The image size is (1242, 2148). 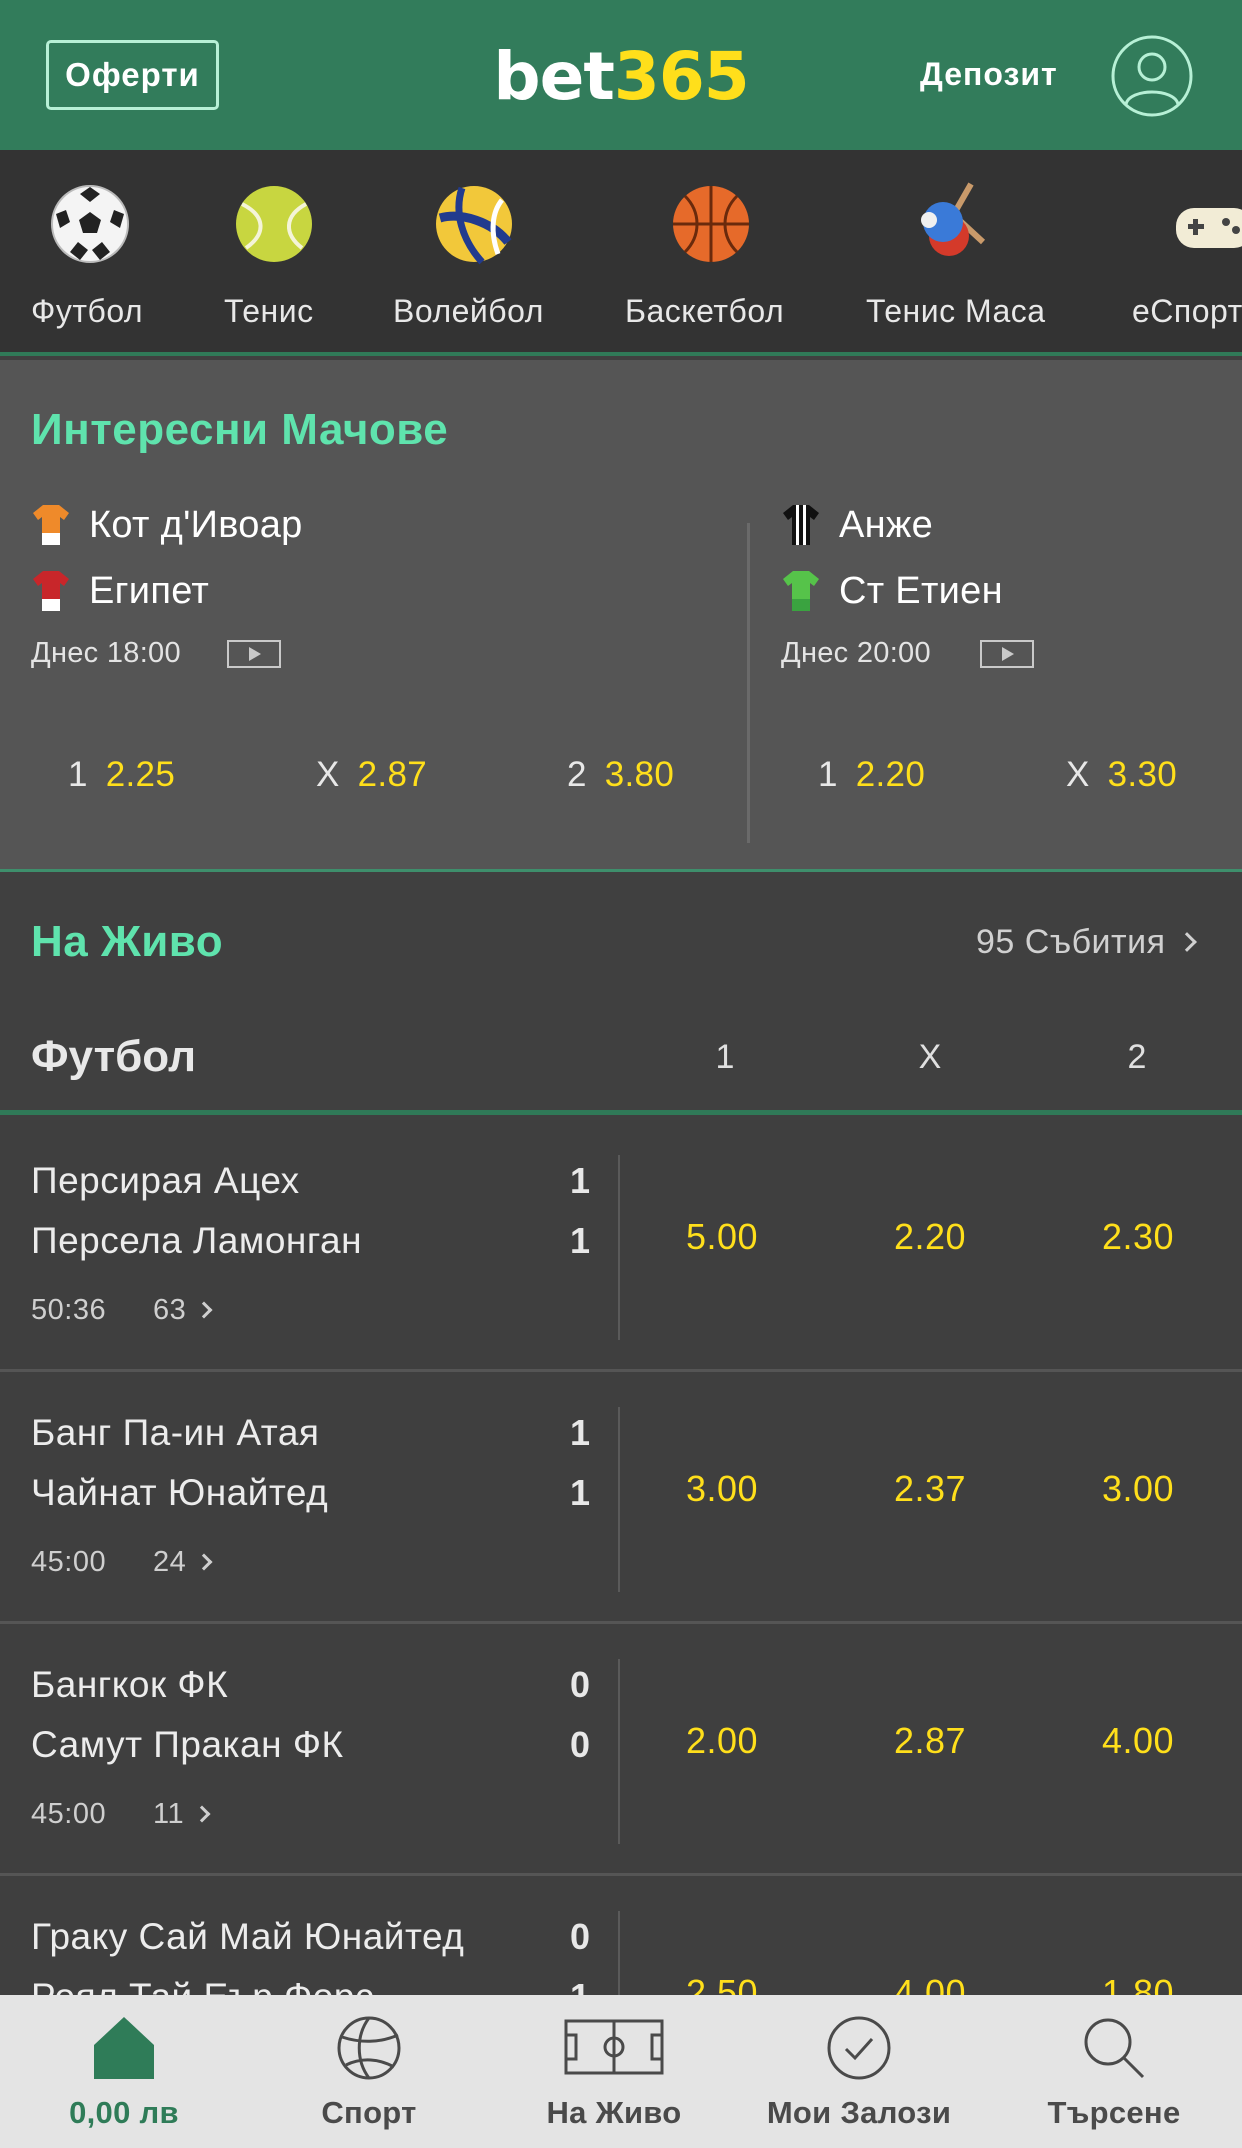 I want to click on odd-button-1: 3.00, so click(x=722, y=1489).